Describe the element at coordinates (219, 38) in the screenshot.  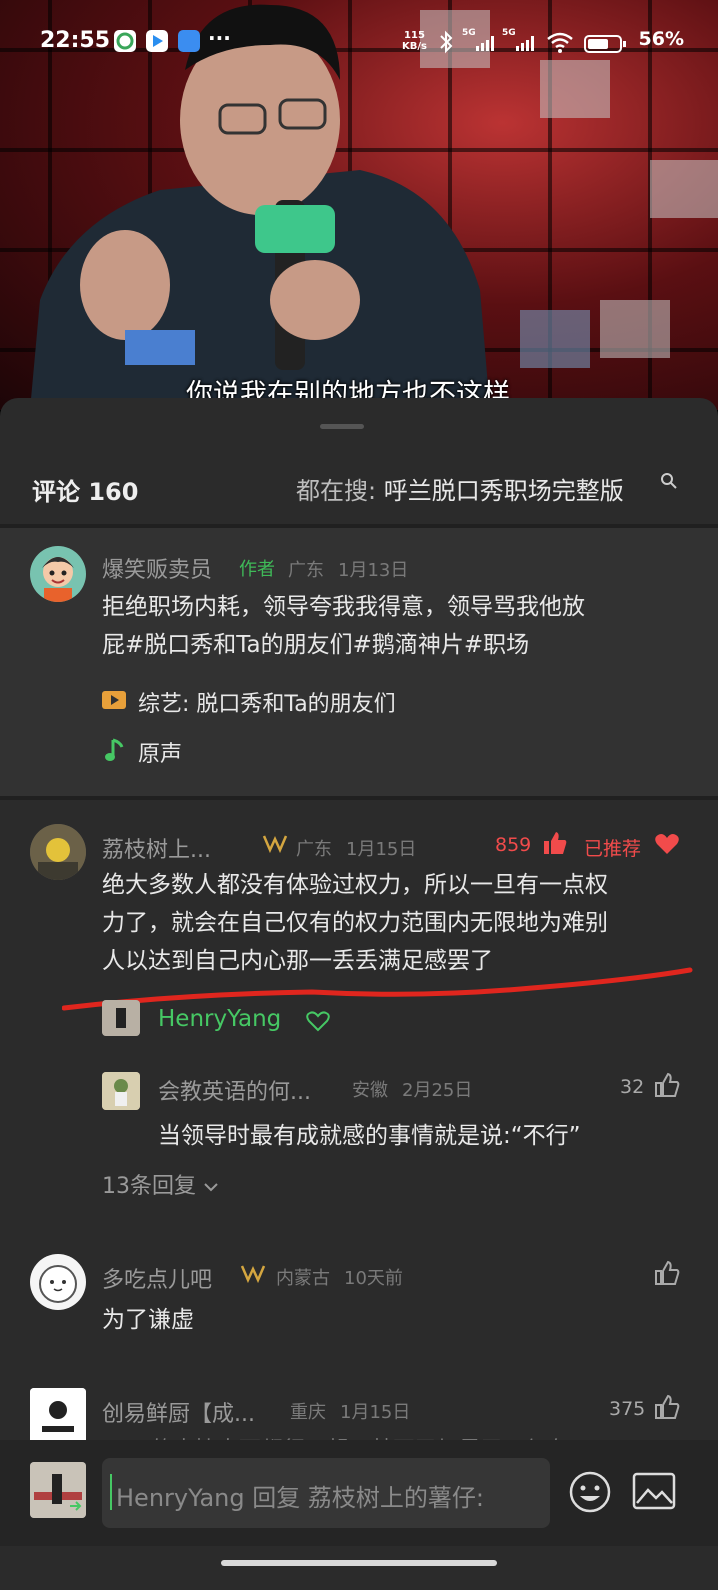
I see `more-notifications: ···` at that location.